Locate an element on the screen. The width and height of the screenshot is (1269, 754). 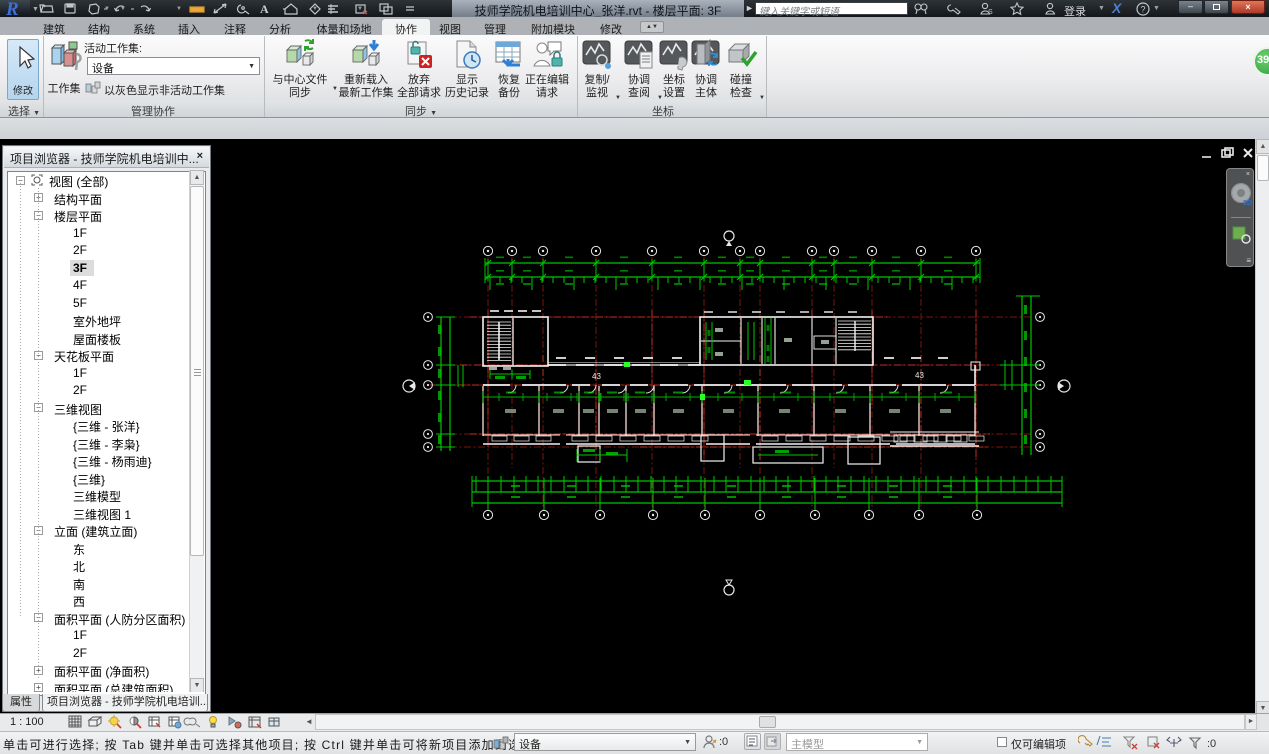
svg-text: R is located at coordinates (12, 8).